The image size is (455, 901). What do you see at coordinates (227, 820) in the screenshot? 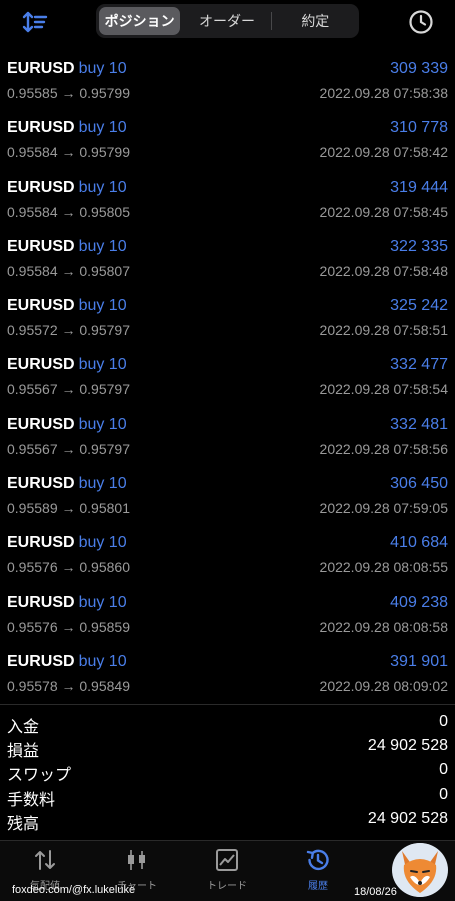
I see `summary-row: 残高 24 902 528` at bounding box center [227, 820].